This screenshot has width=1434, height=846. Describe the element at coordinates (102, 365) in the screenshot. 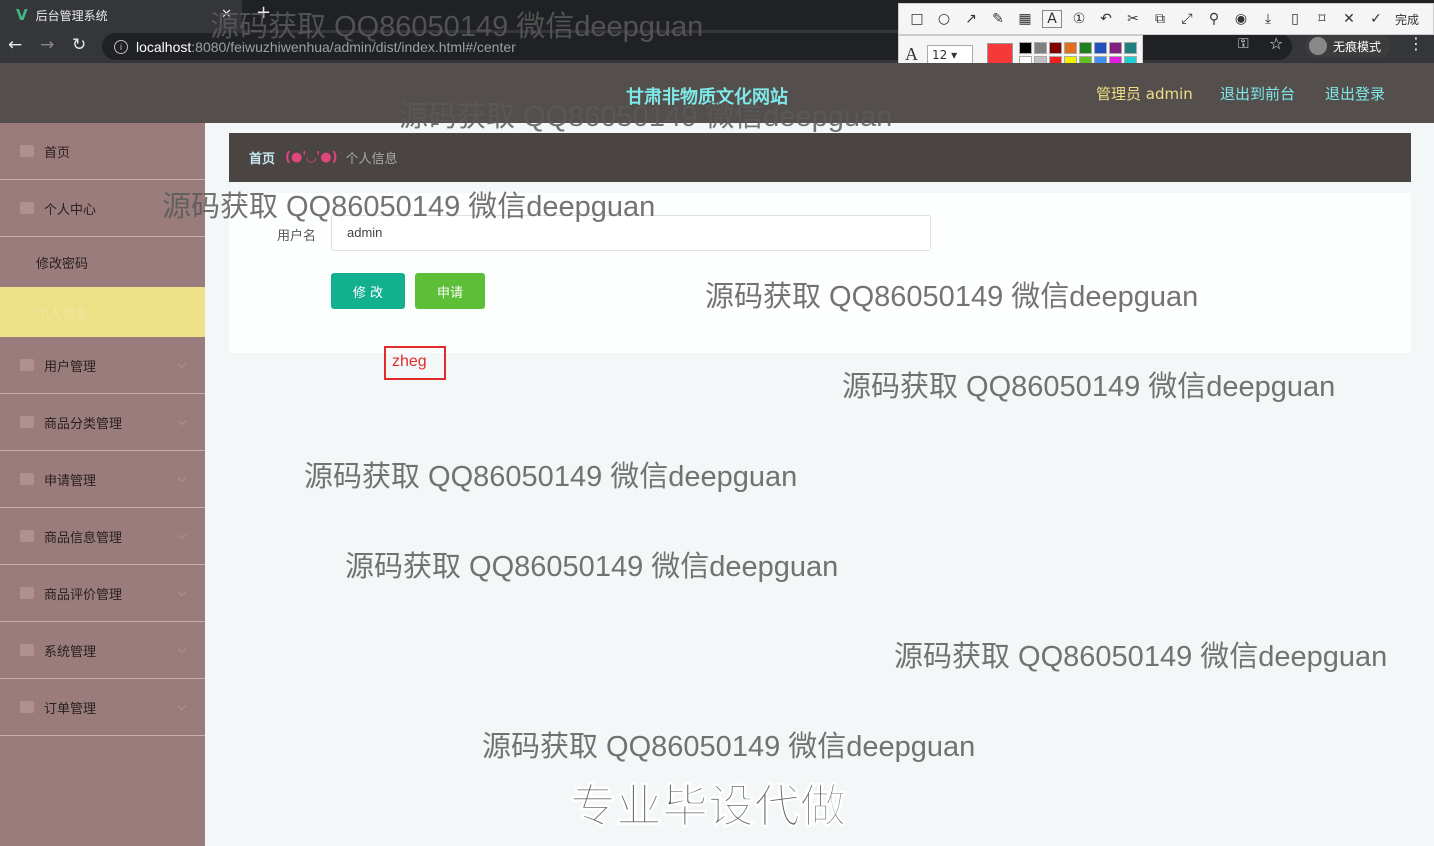

I see `sidebar-item: 用户管理` at that location.